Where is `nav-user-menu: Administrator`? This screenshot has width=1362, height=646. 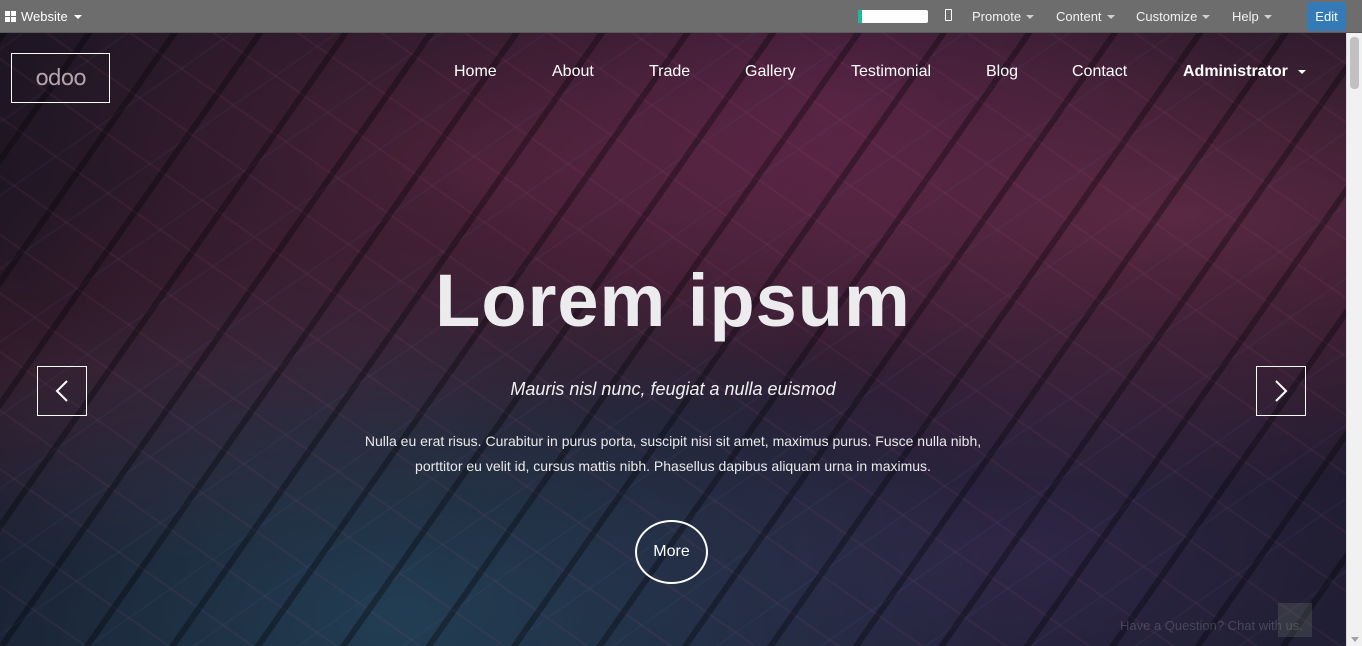
nav-user-menu: Administrator is located at coordinates (1245, 72).